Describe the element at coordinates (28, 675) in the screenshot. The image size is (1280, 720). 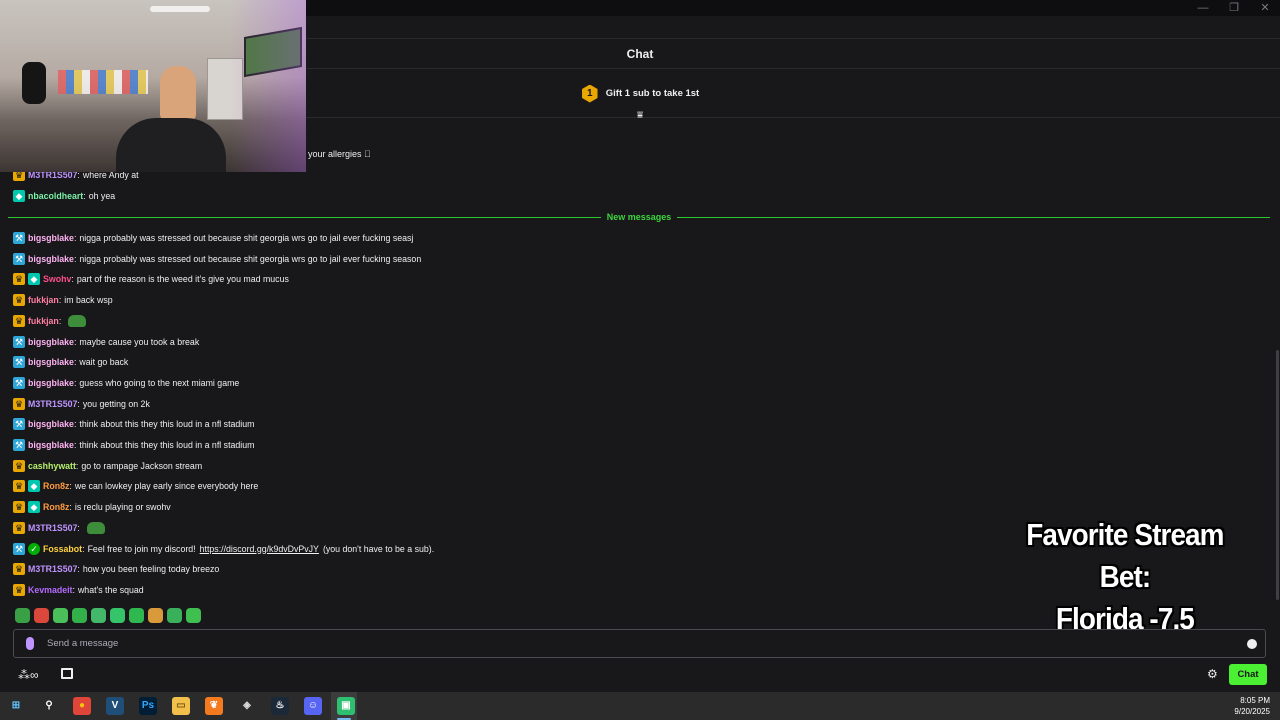
I see `channel-points-icon: ⁂∞` at that location.